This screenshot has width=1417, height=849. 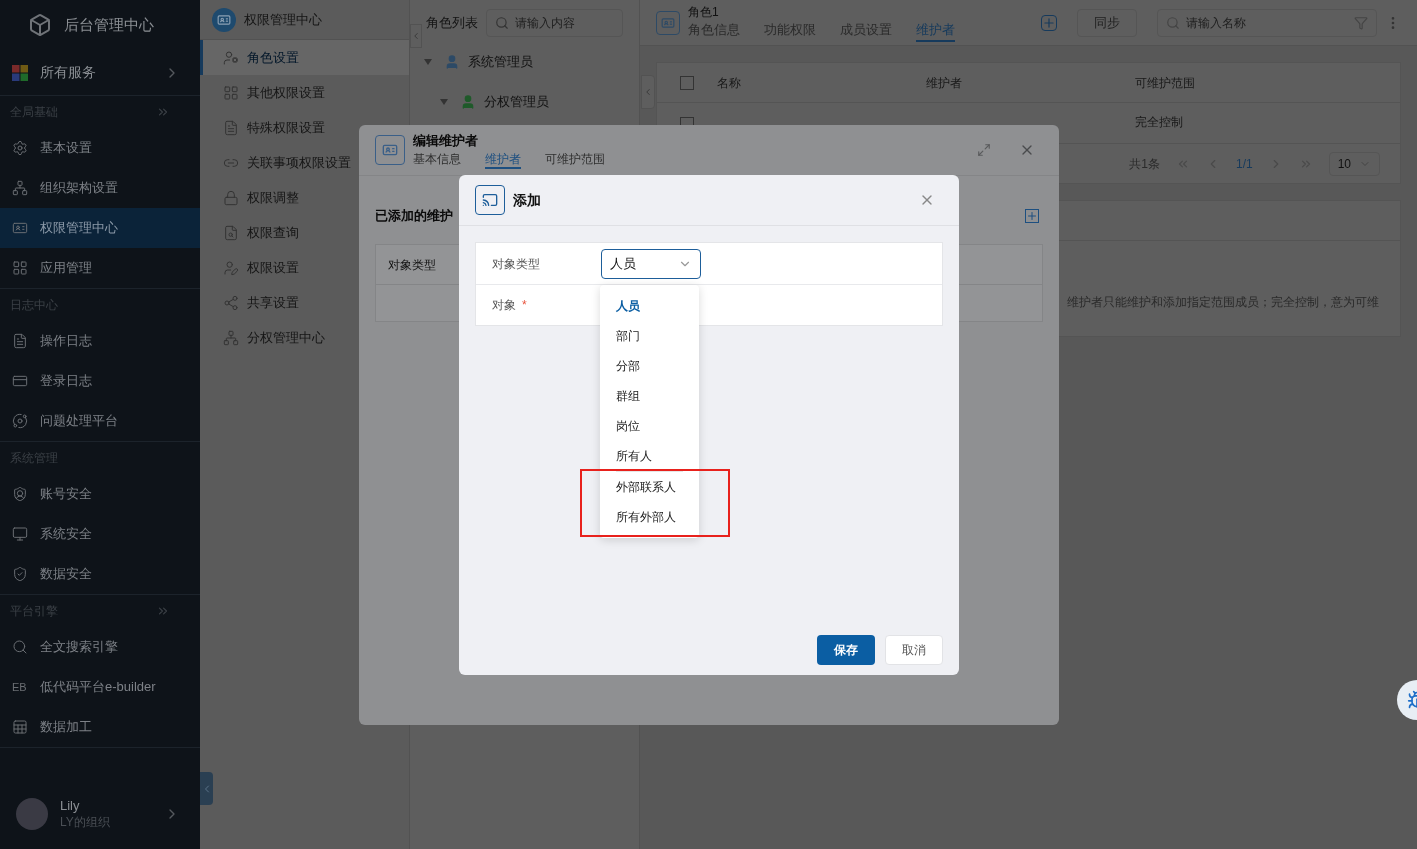 I want to click on column-header: 名称, so click(x=729, y=83).